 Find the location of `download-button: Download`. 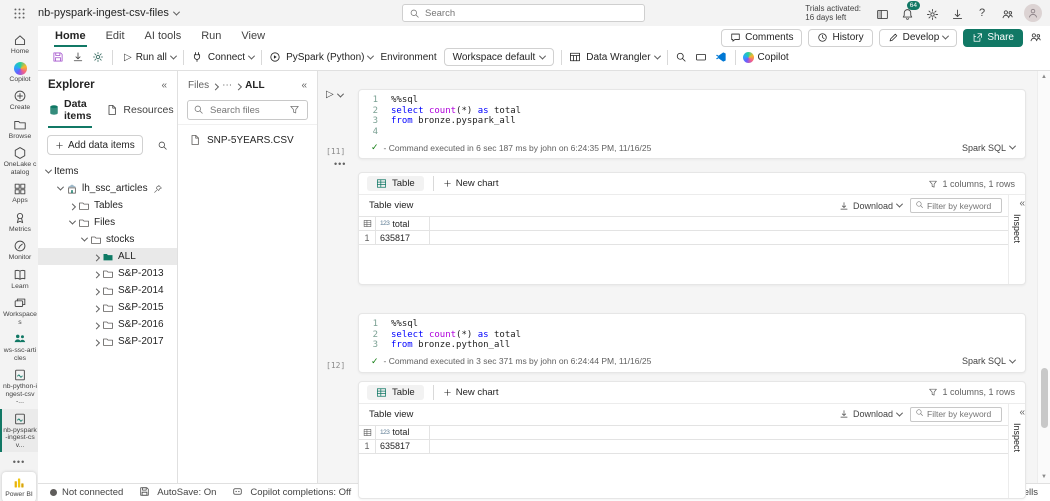

download-button: Download is located at coordinates (871, 414).